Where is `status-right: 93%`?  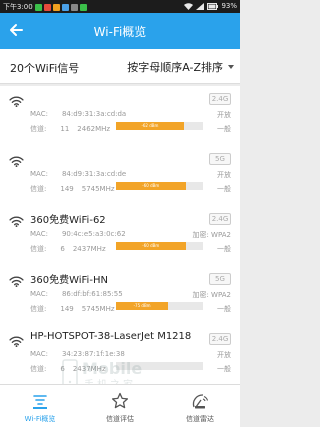 status-right: 93% is located at coordinates (210, 6).